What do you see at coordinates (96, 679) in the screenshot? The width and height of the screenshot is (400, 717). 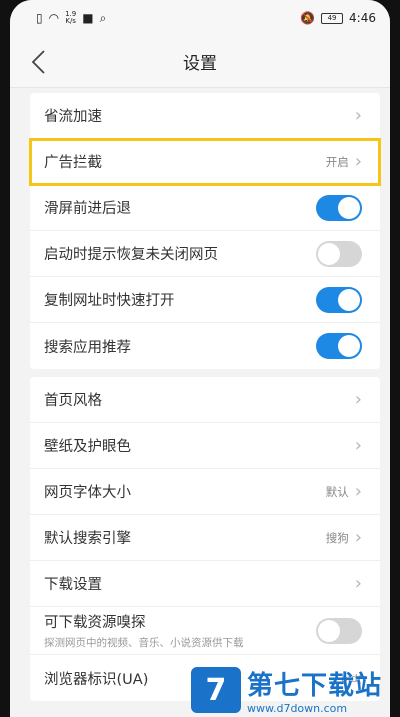 I see `row-label: 浏览器标识(UA)` at bounding box center [96, 679].